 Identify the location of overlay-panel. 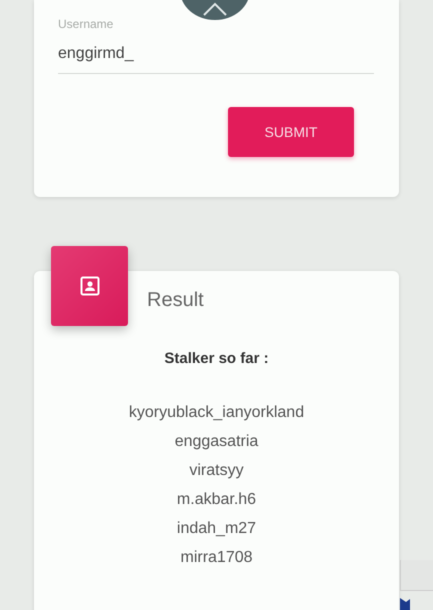
(416, 575).